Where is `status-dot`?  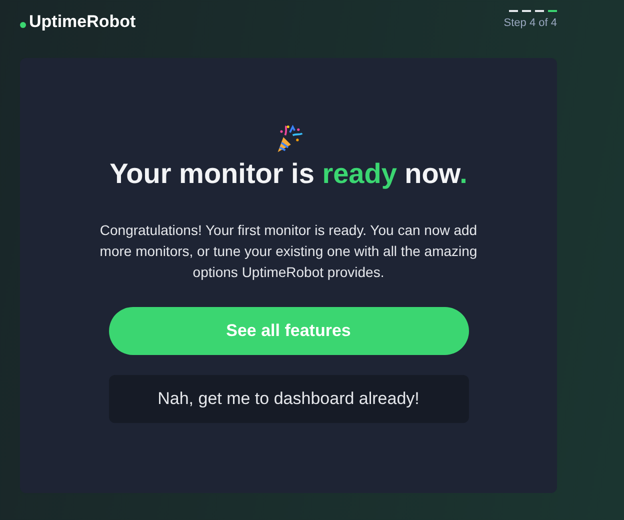
status-dot is located at coordinates (23, 25).